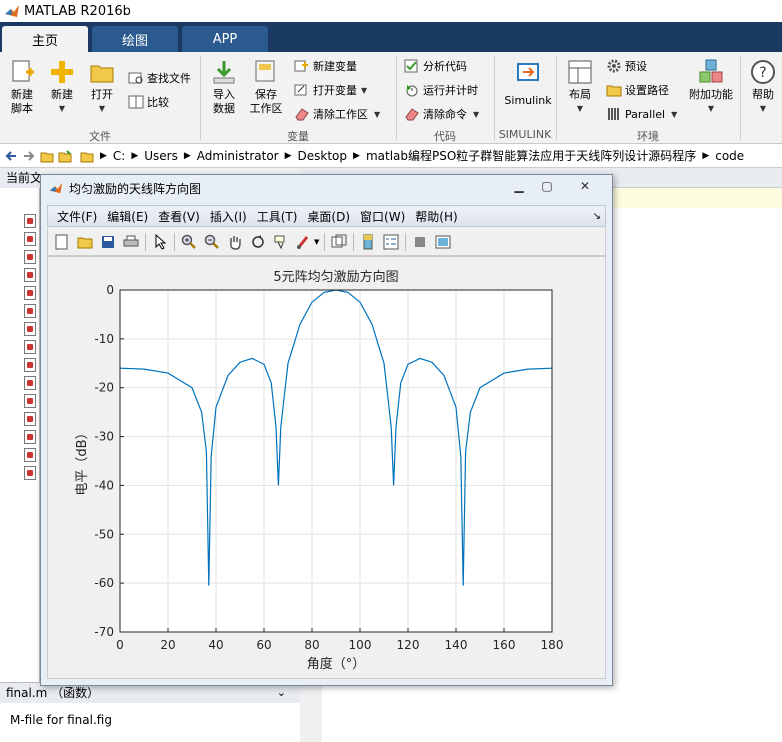 The width and height of the screenshot is (782, 742). Describe the element at coordinates (441, 90) in the screenshot. I see `run-and-time-button: 运行并计时` at that location.